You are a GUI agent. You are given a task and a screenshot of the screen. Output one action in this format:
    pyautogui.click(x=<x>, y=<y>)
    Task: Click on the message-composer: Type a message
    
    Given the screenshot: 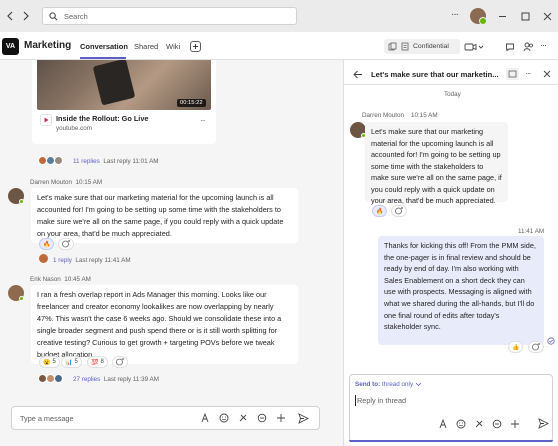 What is the action you would take?
    pyautogui.click(x=165, y=418)
    